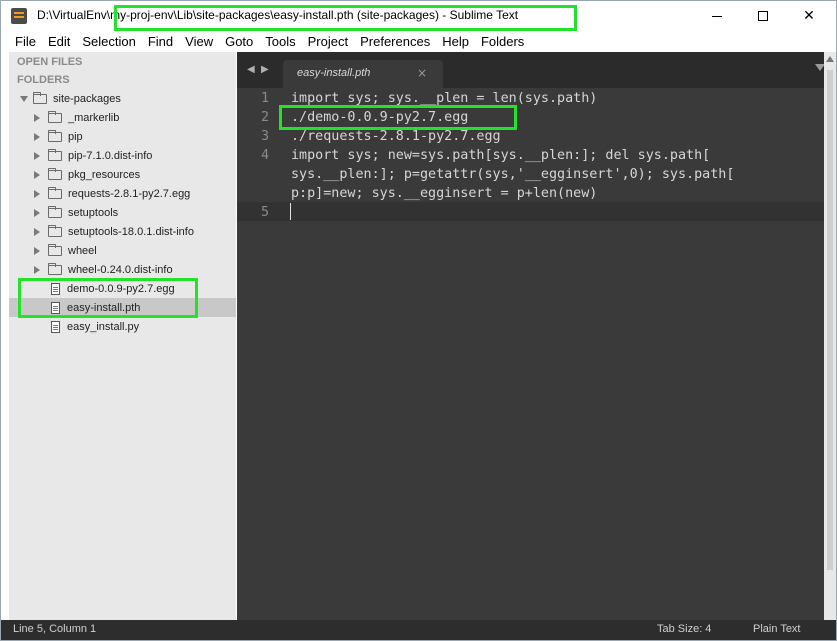 This screenshot has height=641, width=837. I want to click on tree-folder: pkg_resources, so click(122, 174).